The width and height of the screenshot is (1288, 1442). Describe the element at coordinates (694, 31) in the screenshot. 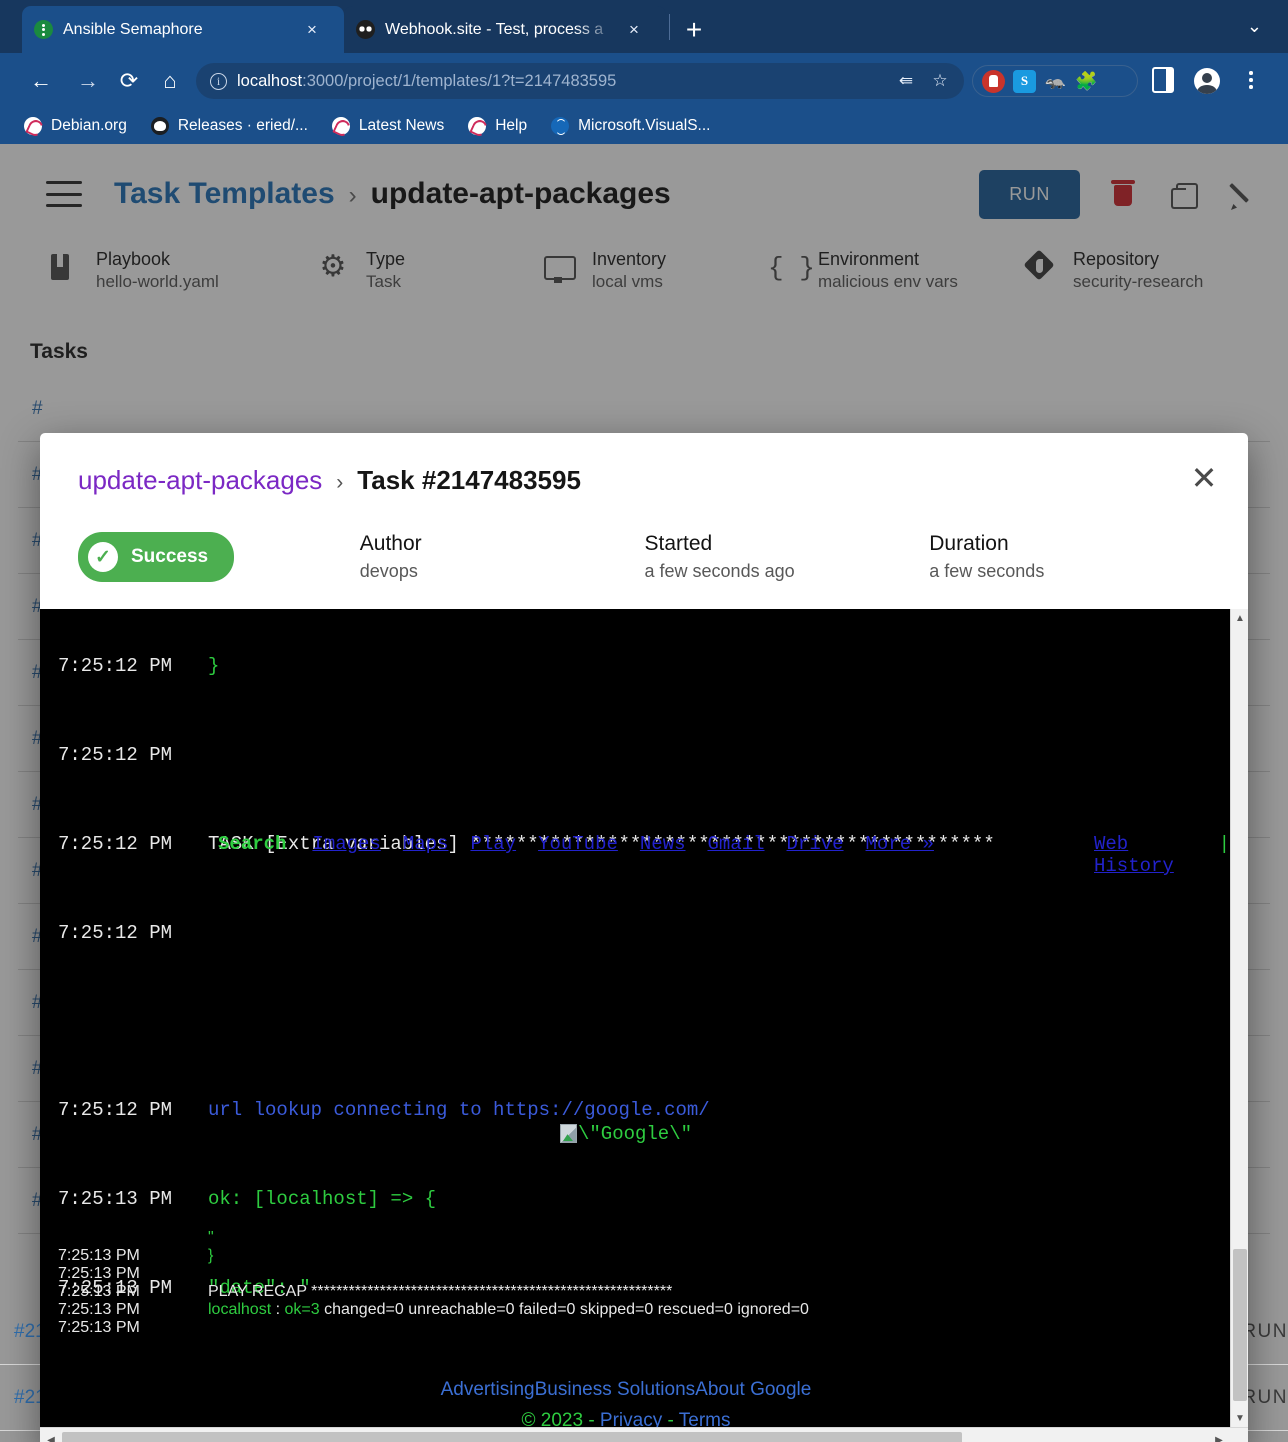

I see `new-tab-button: +` at that location.